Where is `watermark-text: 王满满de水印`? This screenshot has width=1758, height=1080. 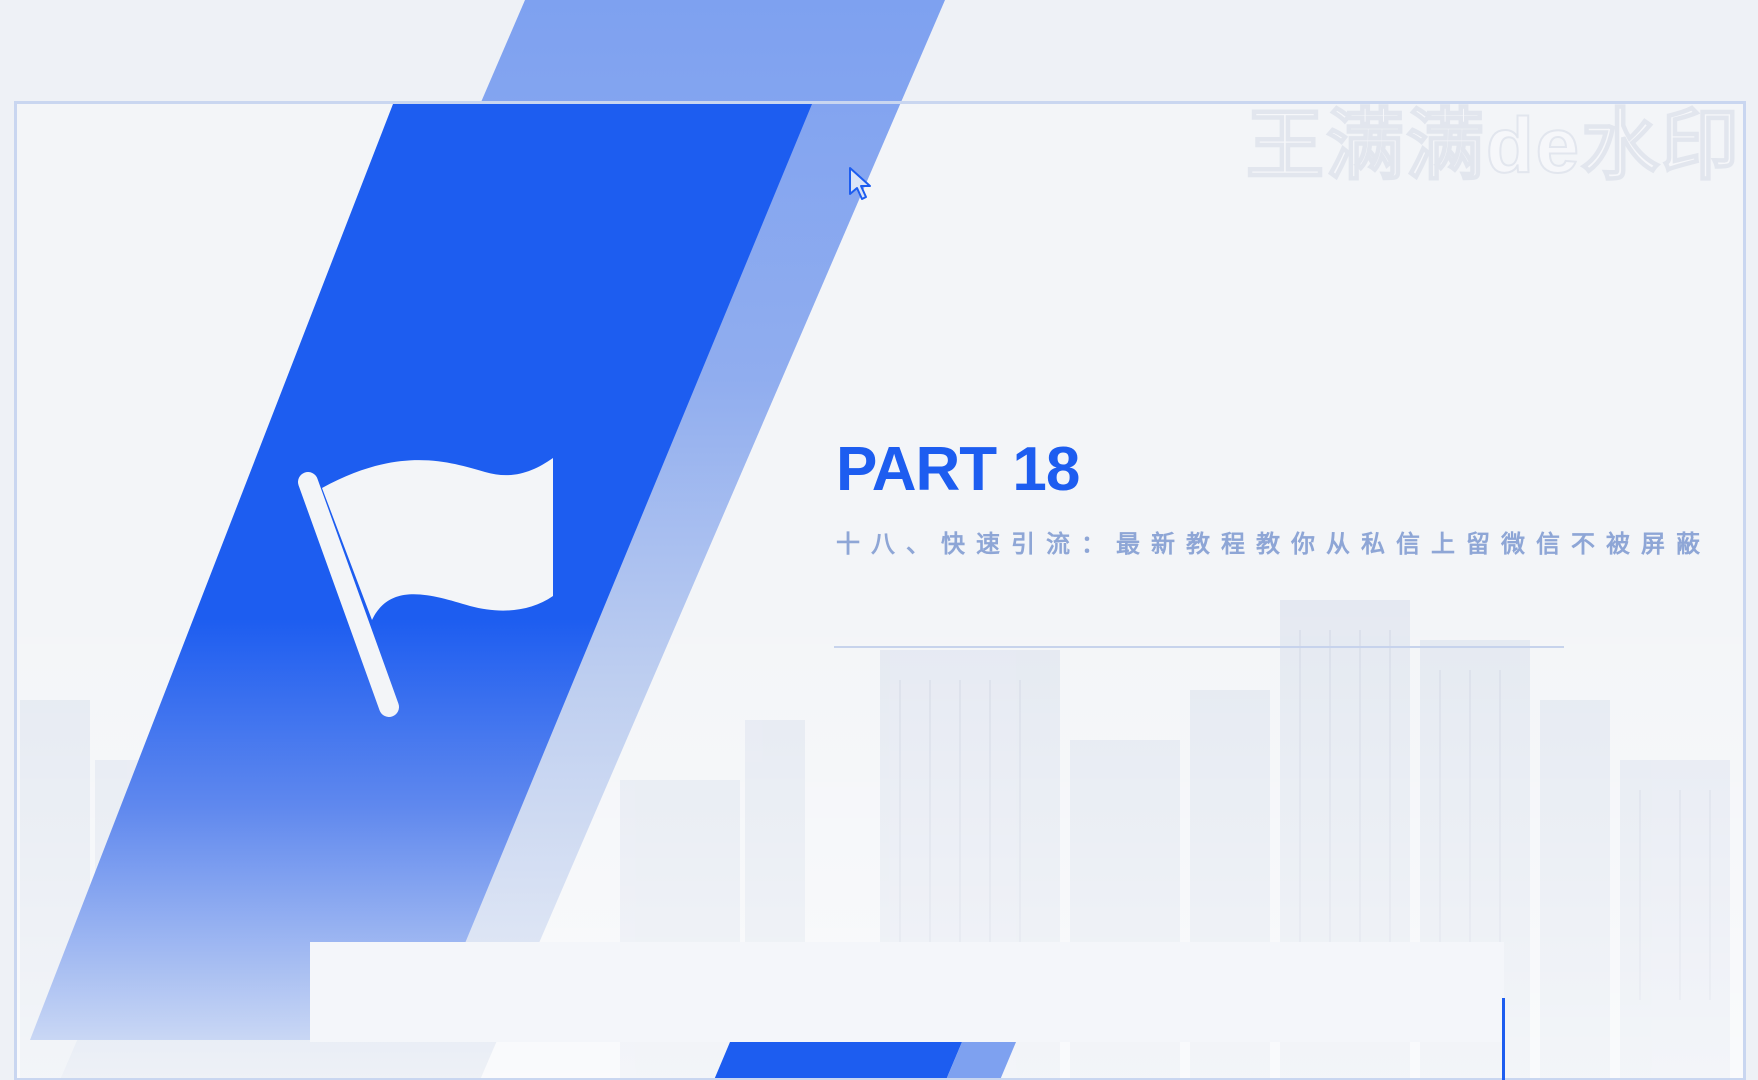 watermark-text: 王满满de水印 is located at coordinates (1493, 145).